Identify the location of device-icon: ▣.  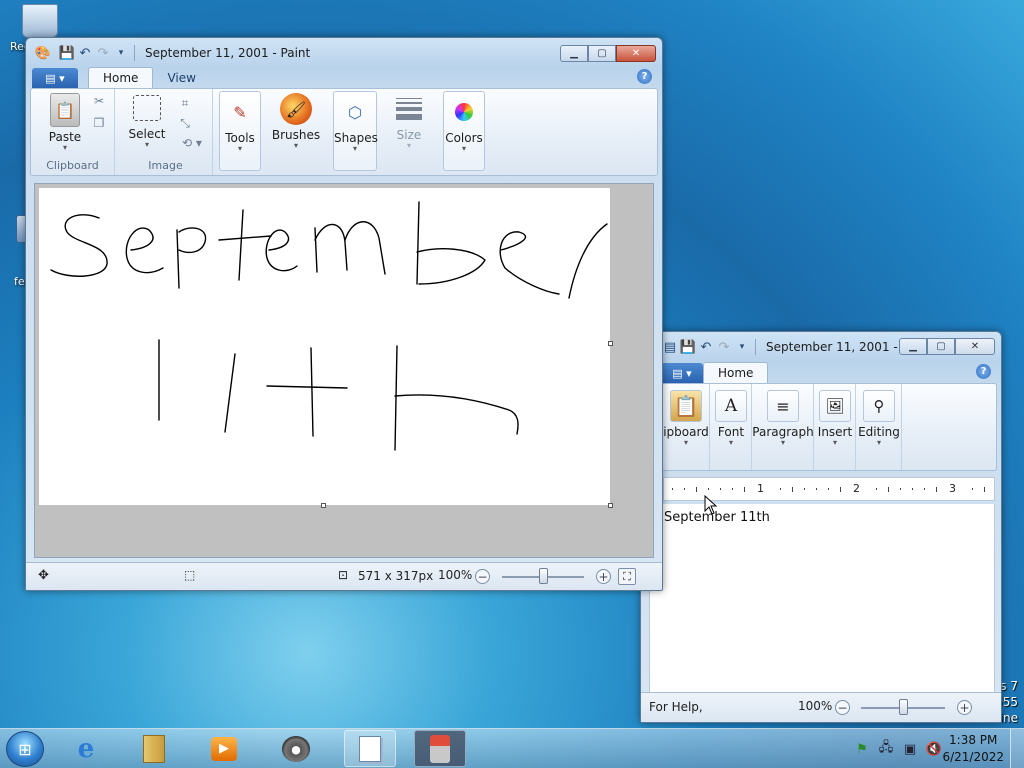
(910, 749).